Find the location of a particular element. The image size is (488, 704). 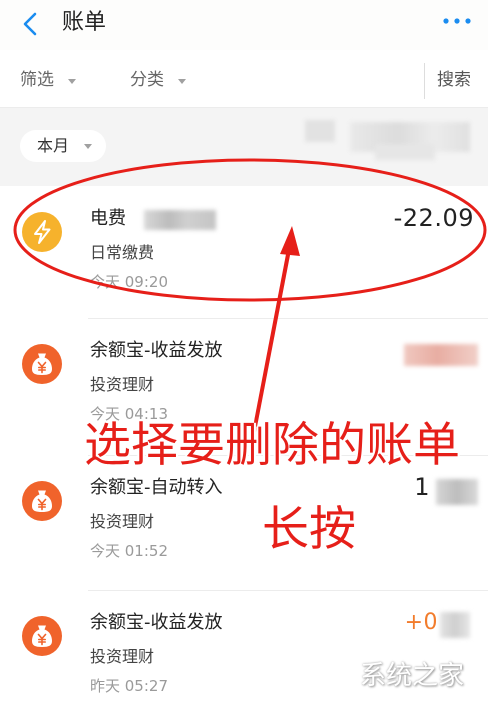

chevron-left-icon is located at coordinates (30, 24).